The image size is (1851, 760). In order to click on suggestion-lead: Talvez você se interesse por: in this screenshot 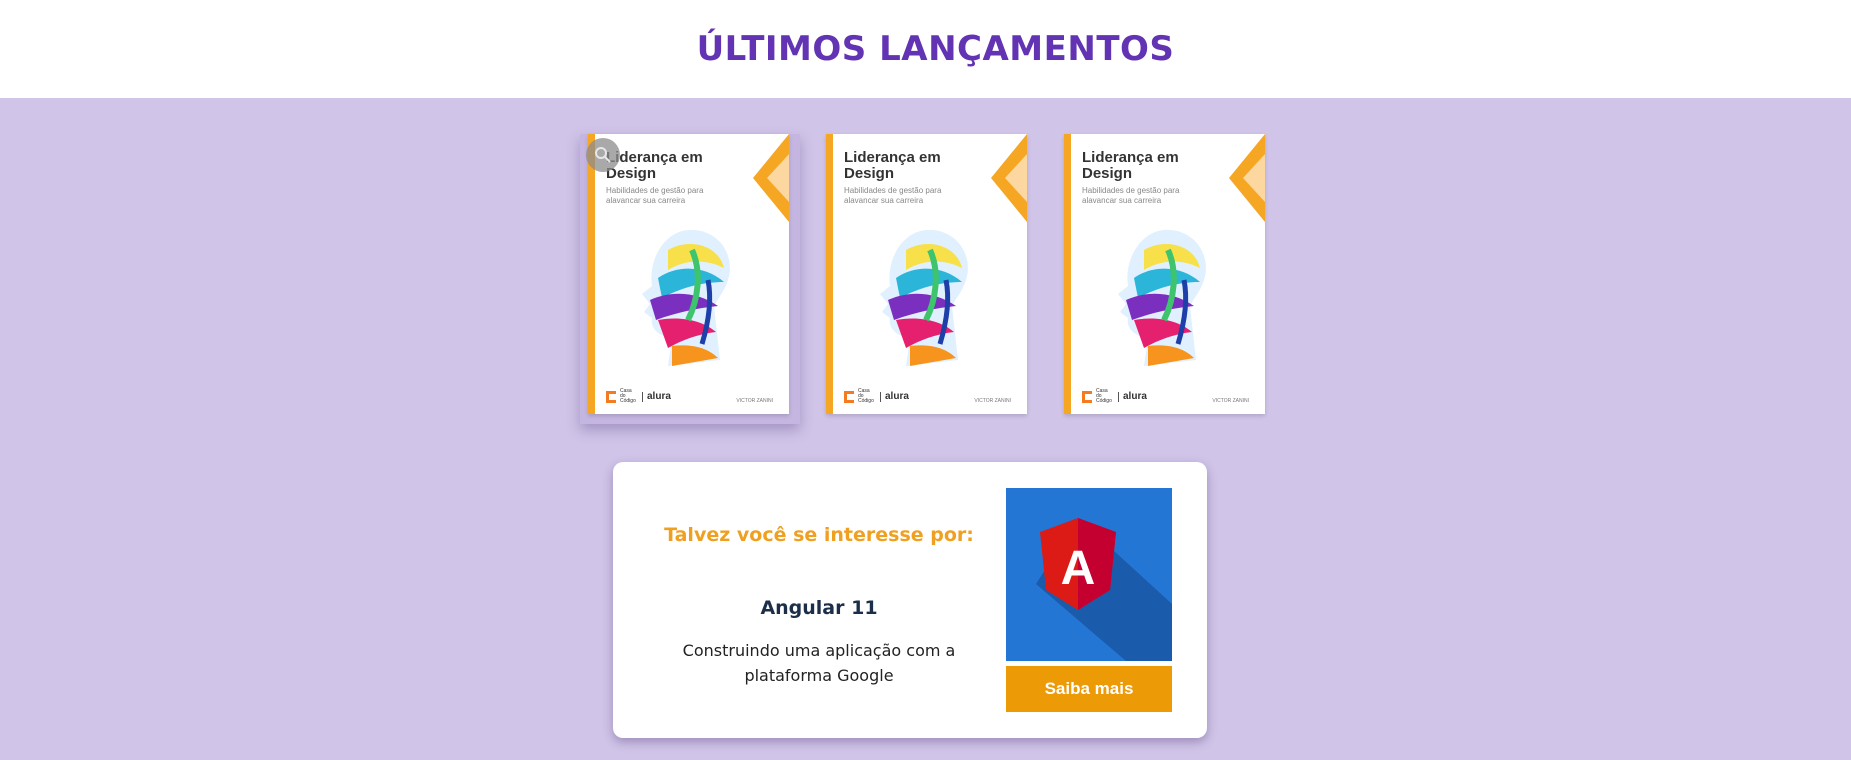, I will do `click(819, 535)`.